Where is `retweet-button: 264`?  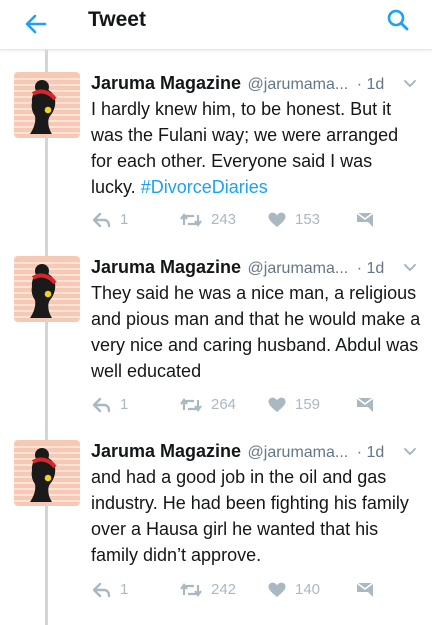
retweet-button: 264 is located at coordinates (208, 405).